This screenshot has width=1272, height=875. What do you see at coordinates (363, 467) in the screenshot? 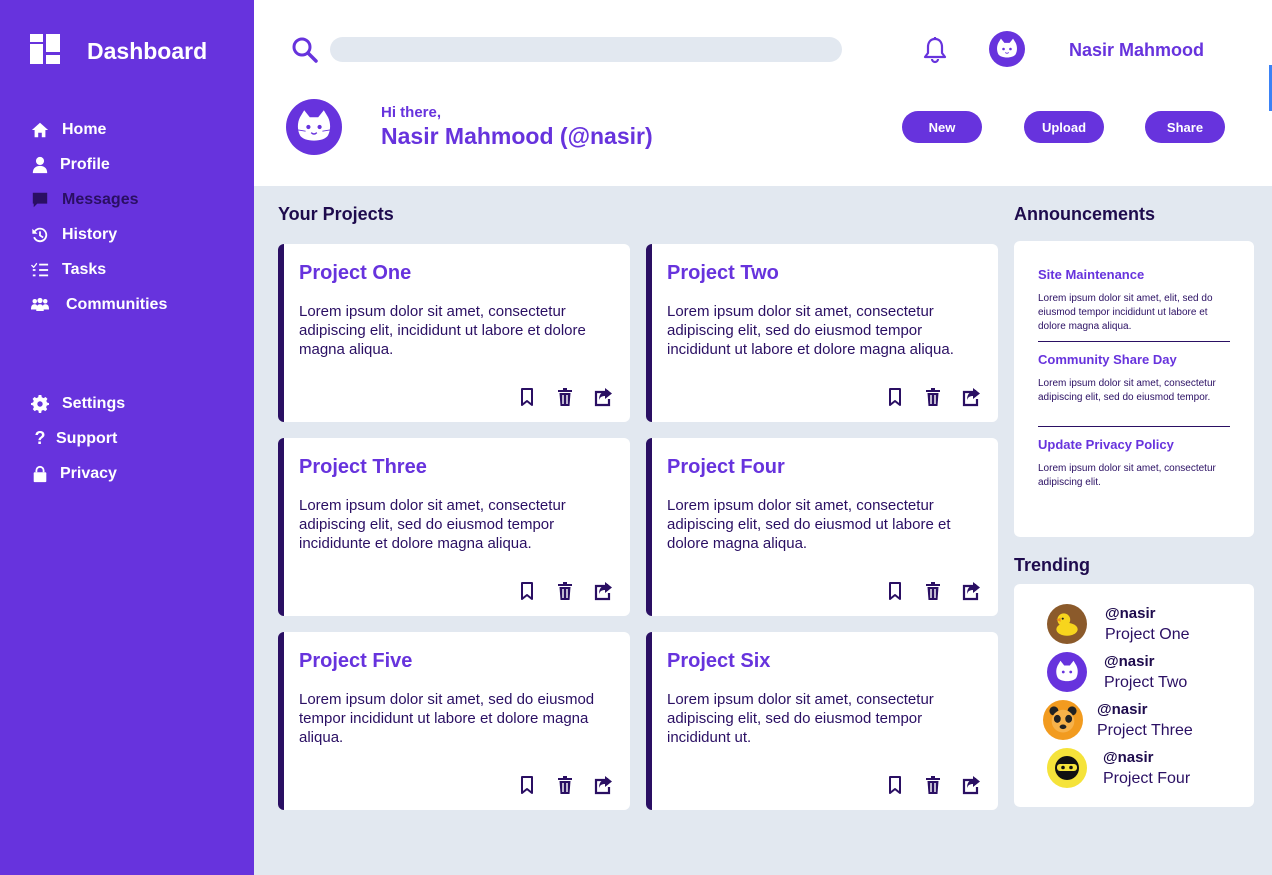
I see `project-title: Project Three` at bounding box center [363, 467].